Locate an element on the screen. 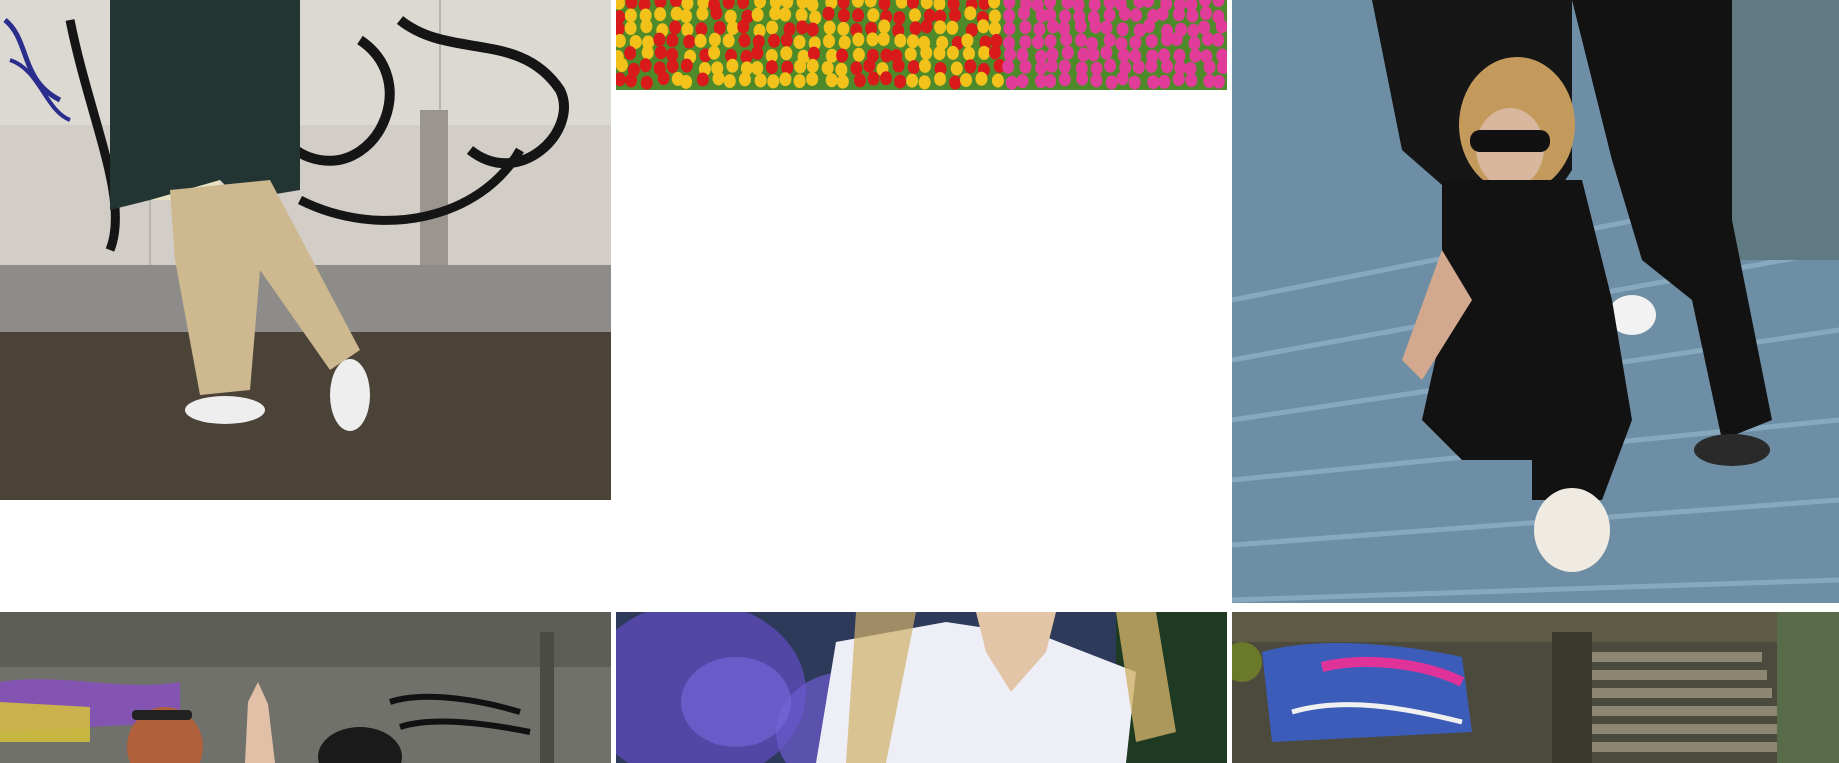 The width and height of the screenshot is (1839, 763). photo-4-image is located at coordinates (305, 687).